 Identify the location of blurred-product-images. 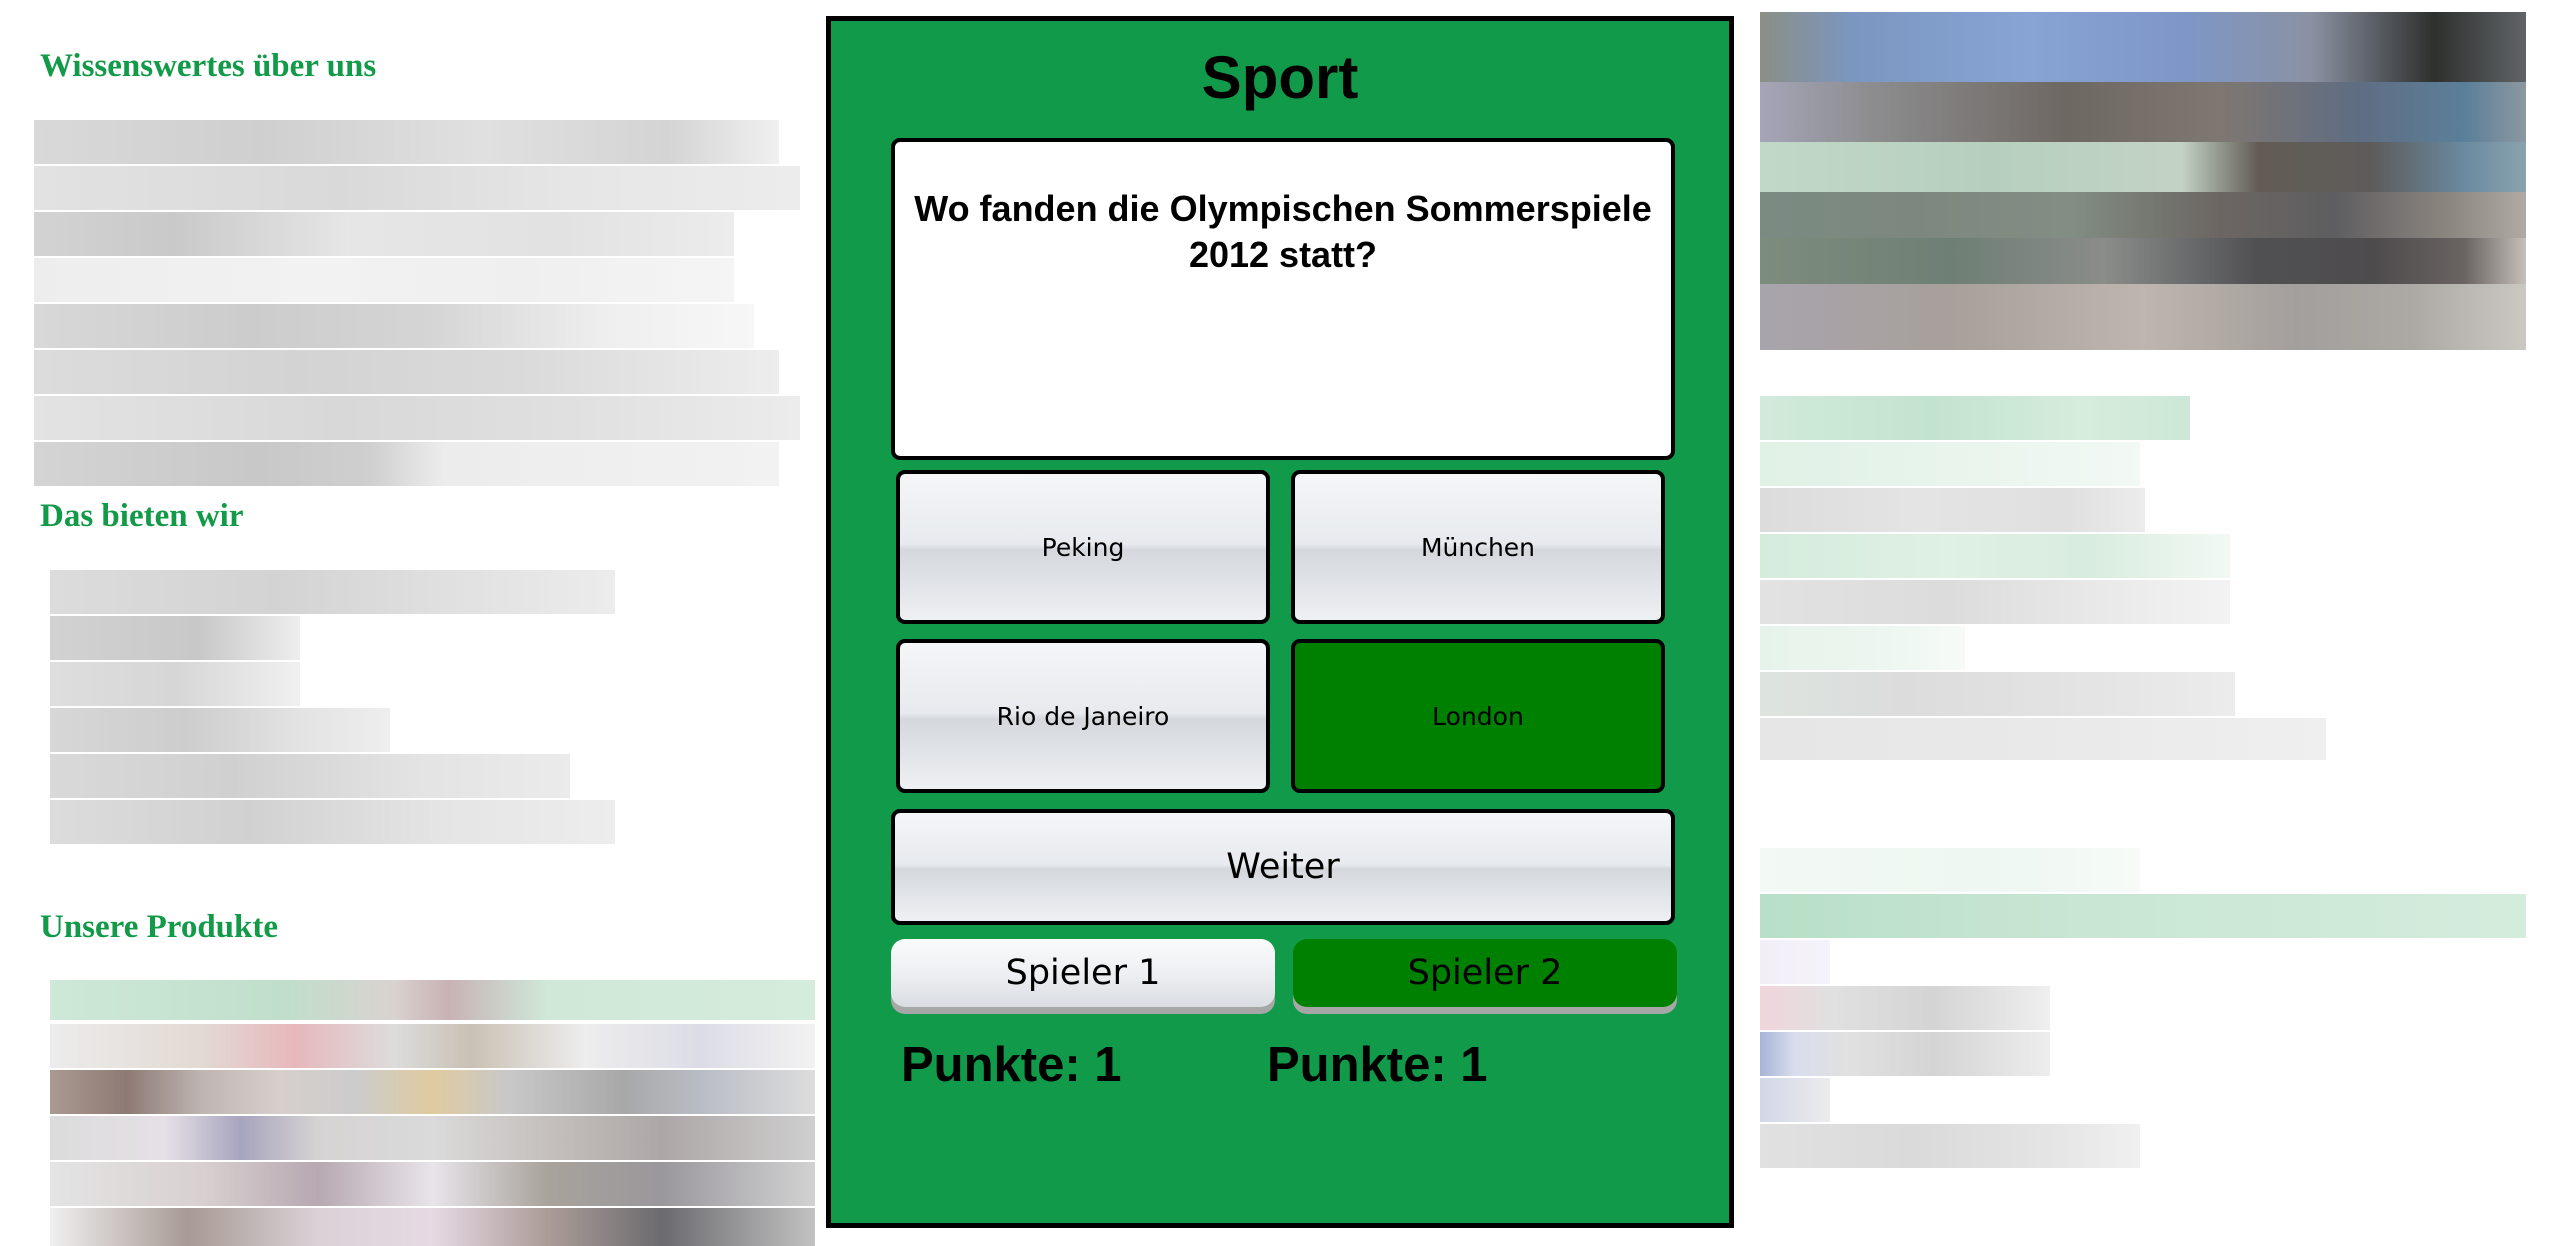
(432, 1113).